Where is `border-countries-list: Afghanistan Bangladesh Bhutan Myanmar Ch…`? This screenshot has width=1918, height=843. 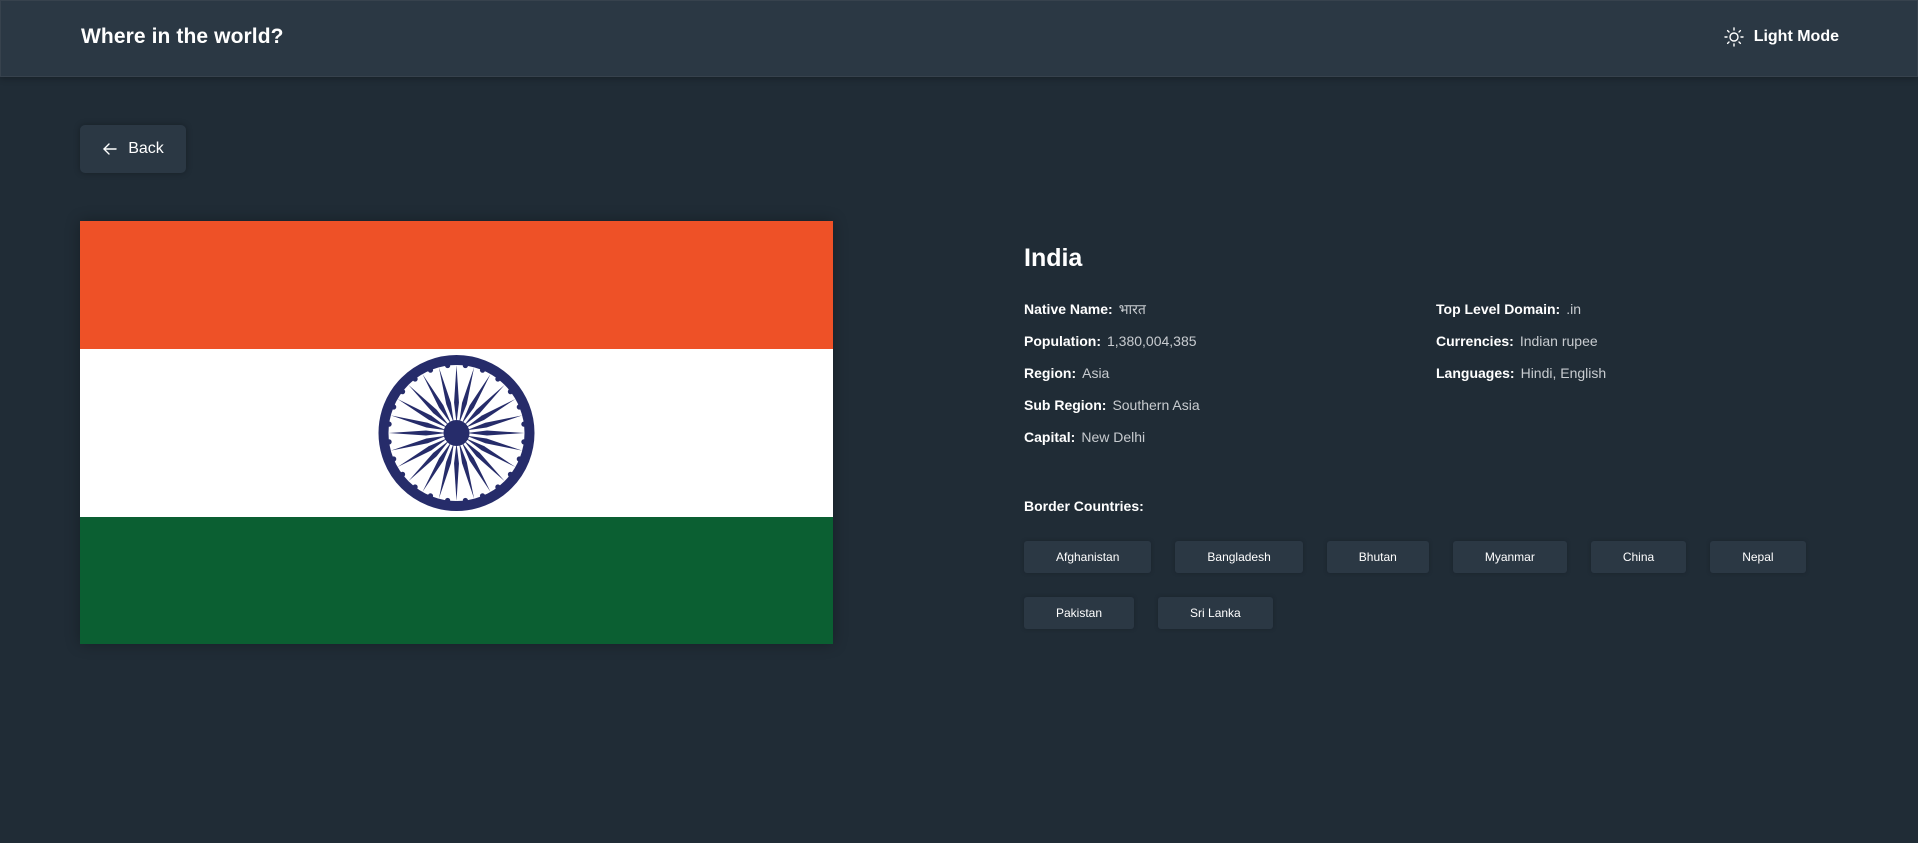
border-countries-list: Afghanistan Bangladesh Bhutan Myanmar Ch… is located at coordinates (1429, 585).